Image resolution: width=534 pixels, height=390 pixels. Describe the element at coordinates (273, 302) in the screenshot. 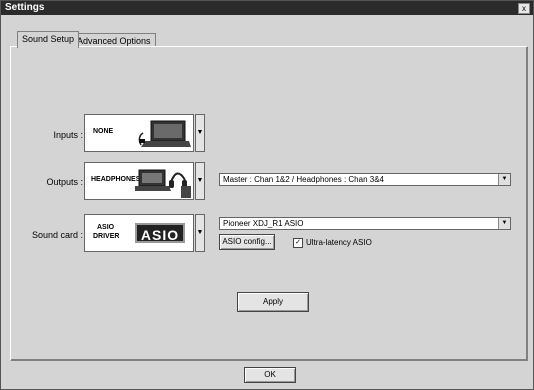

I see `apply-button: Apply` at that location.